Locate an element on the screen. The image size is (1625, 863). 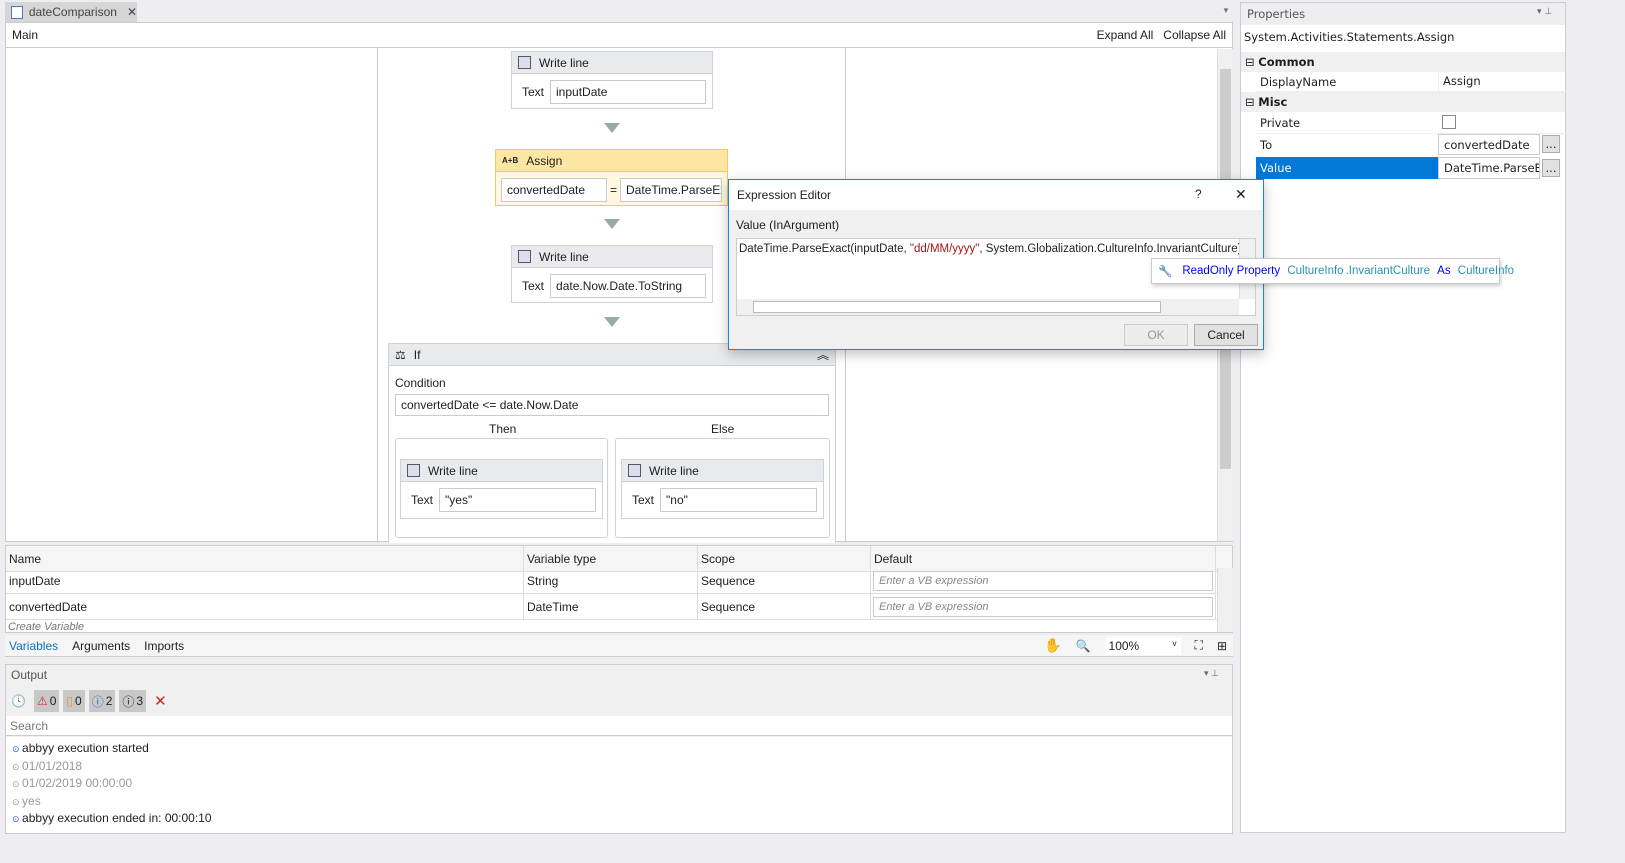
then-label: Then is located at coordinates (503, 429).